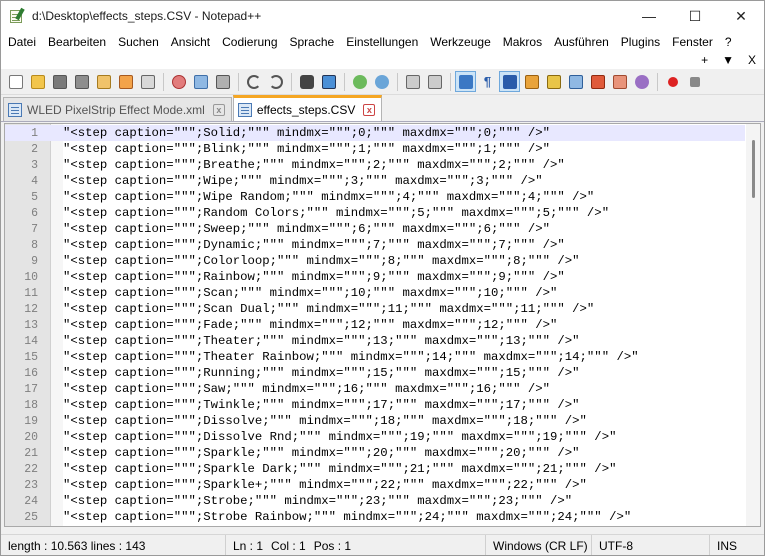 This screenshot has height=556, width=765. I want to click on menu-werkzeuge: Werkzeuge, so click(460, 42).